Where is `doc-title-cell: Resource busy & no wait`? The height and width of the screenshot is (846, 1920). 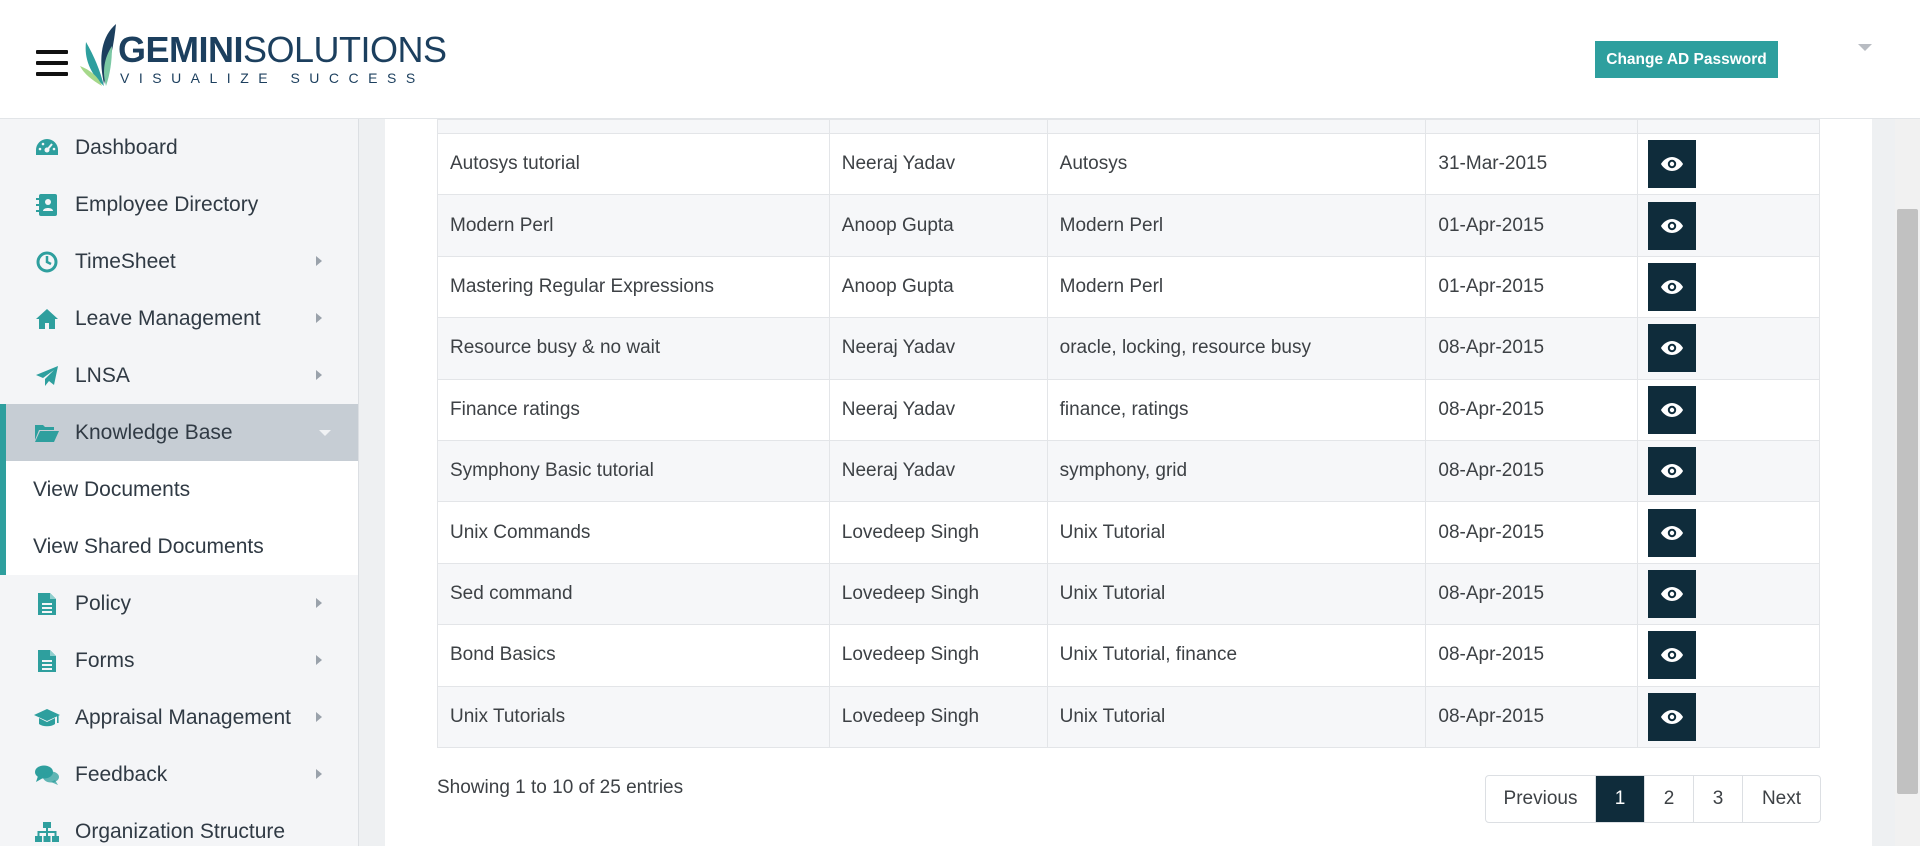
doc-title-cell: Resource busy & no wait is located at coordinates (633, 348).